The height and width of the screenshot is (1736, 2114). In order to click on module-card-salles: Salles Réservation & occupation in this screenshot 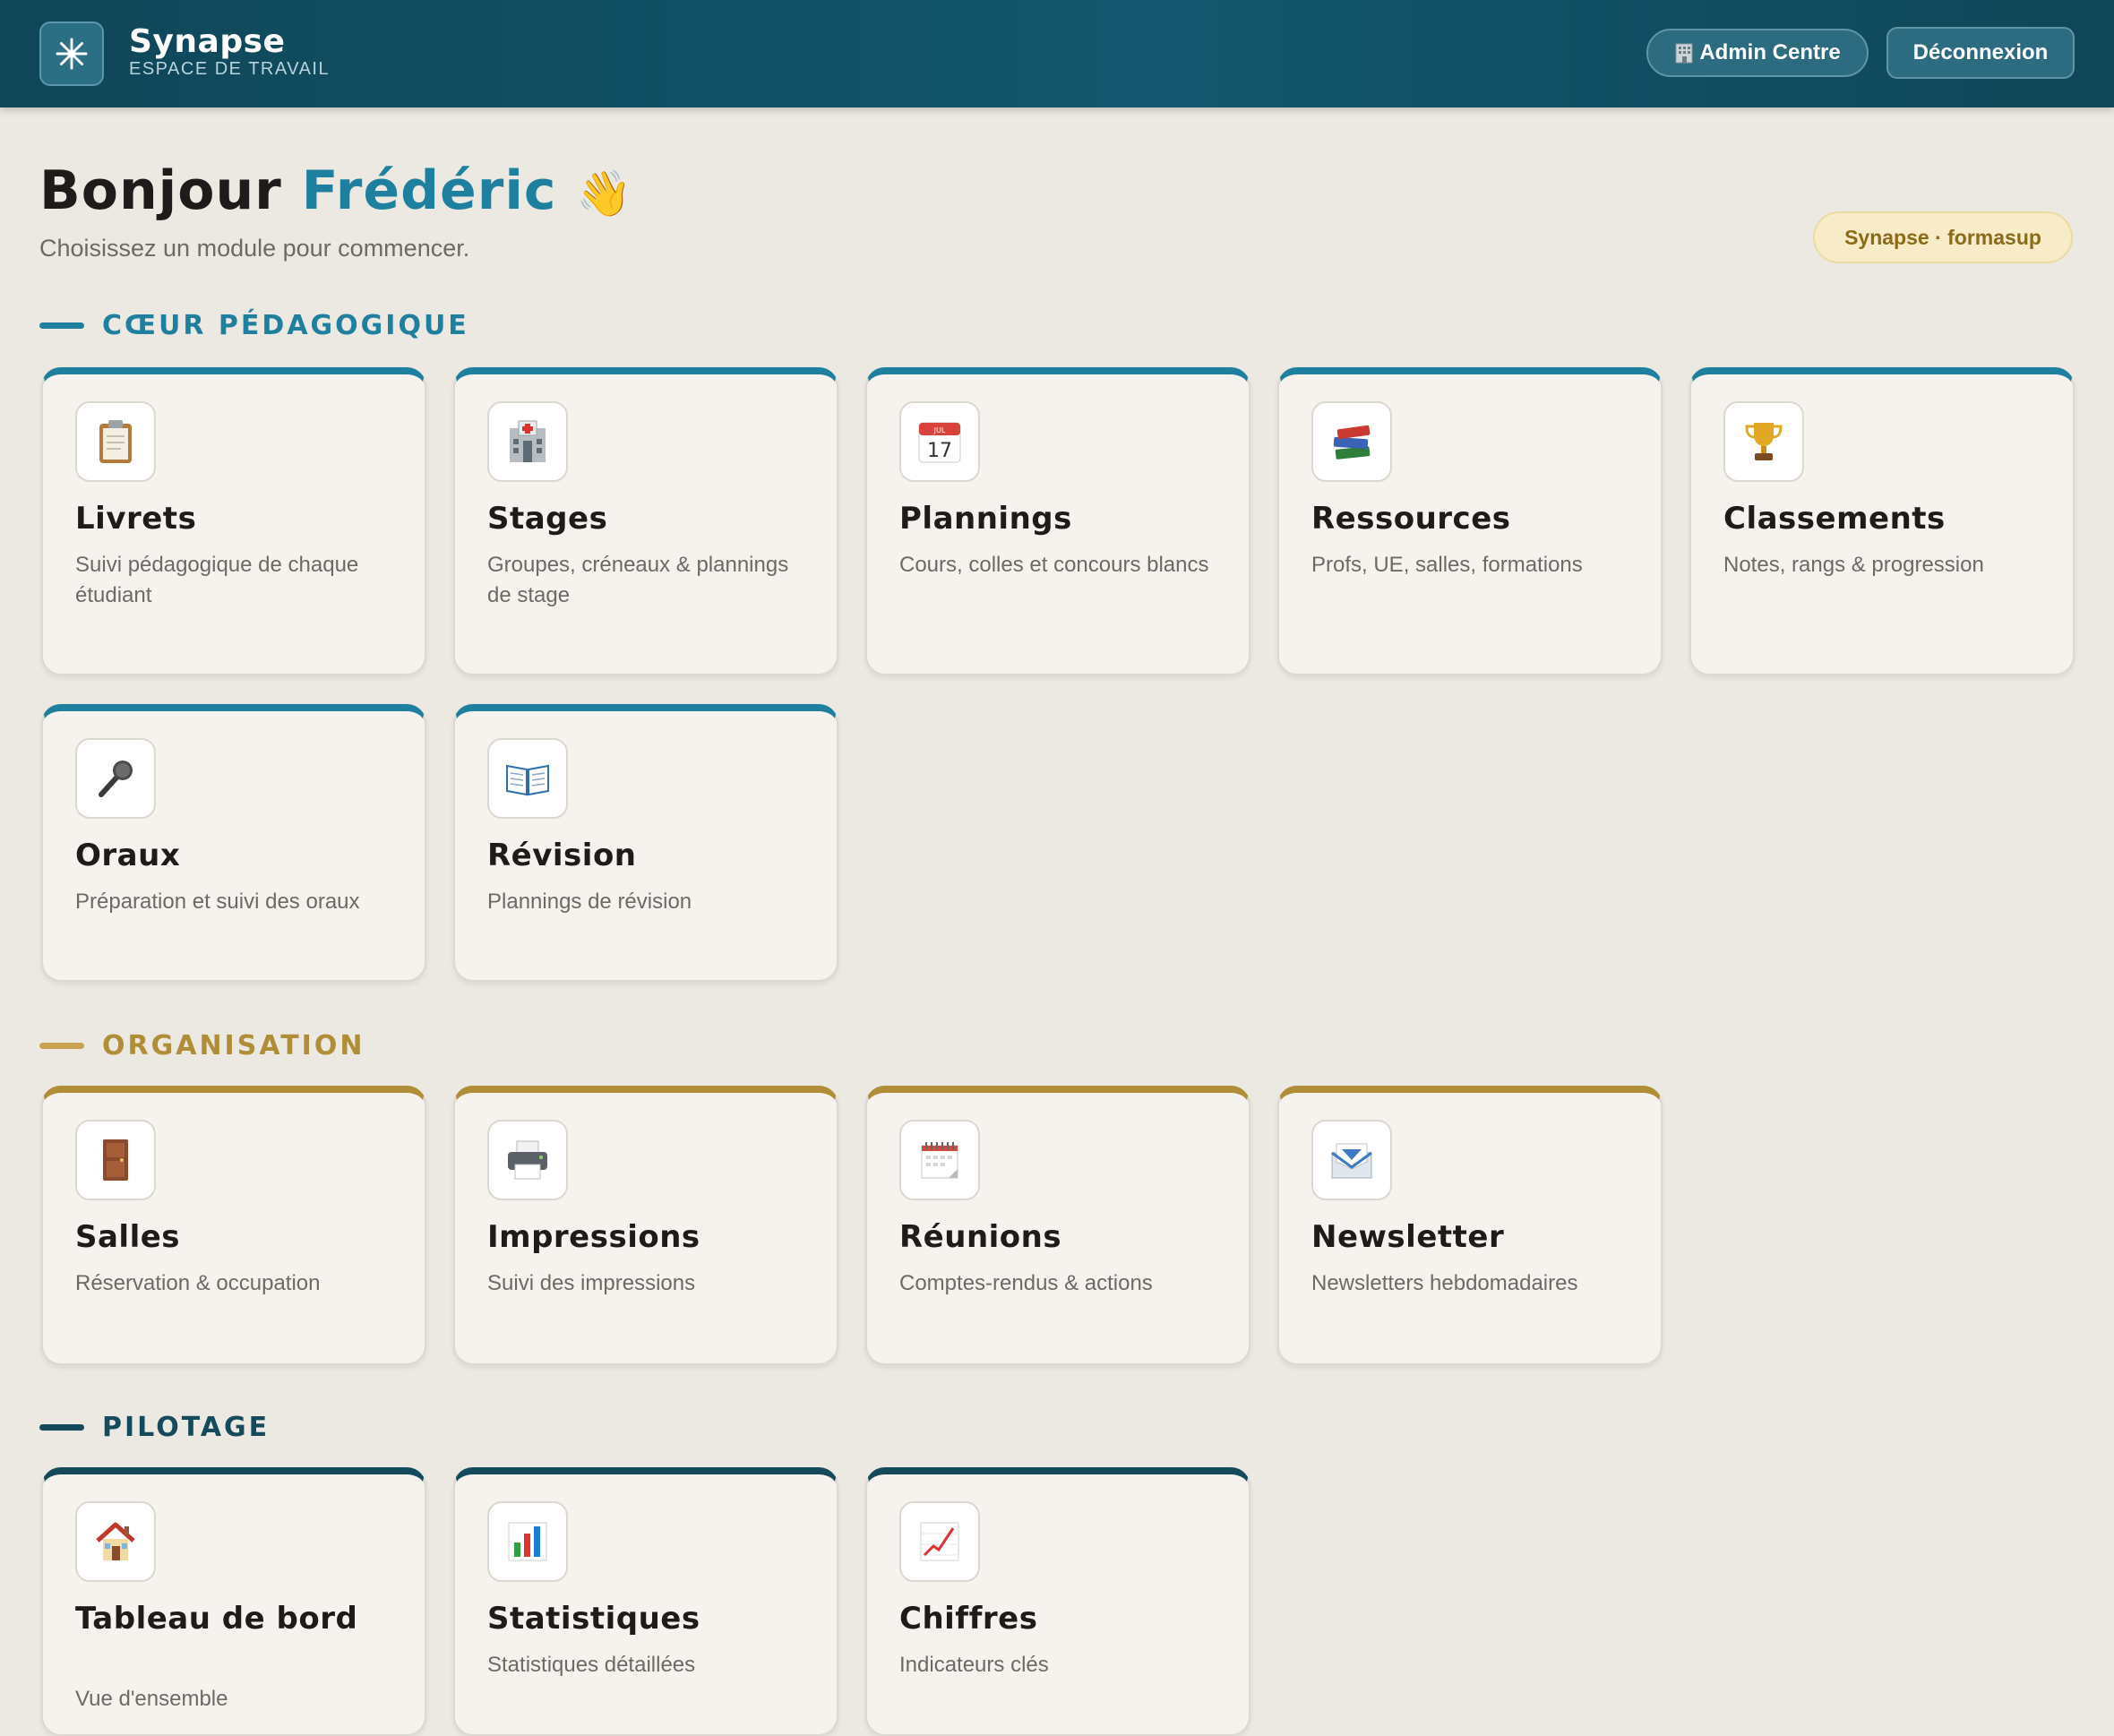, I will do `click(233, 1226)`.